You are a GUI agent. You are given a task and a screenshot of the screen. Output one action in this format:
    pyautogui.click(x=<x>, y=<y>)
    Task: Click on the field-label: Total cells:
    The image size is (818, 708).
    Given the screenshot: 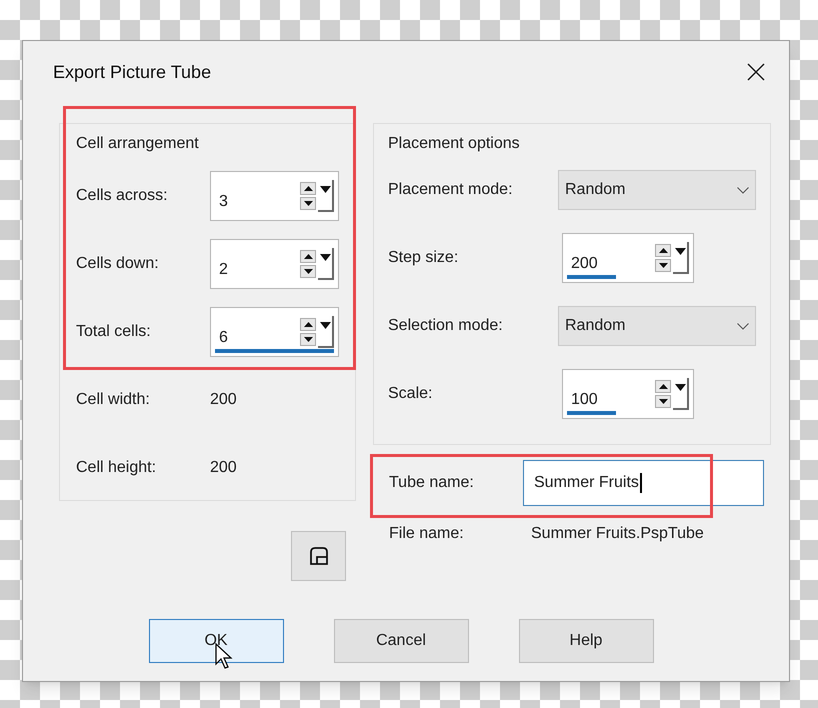 What is the action you would take?
    pyautogui.click(x=114, y=332)
    